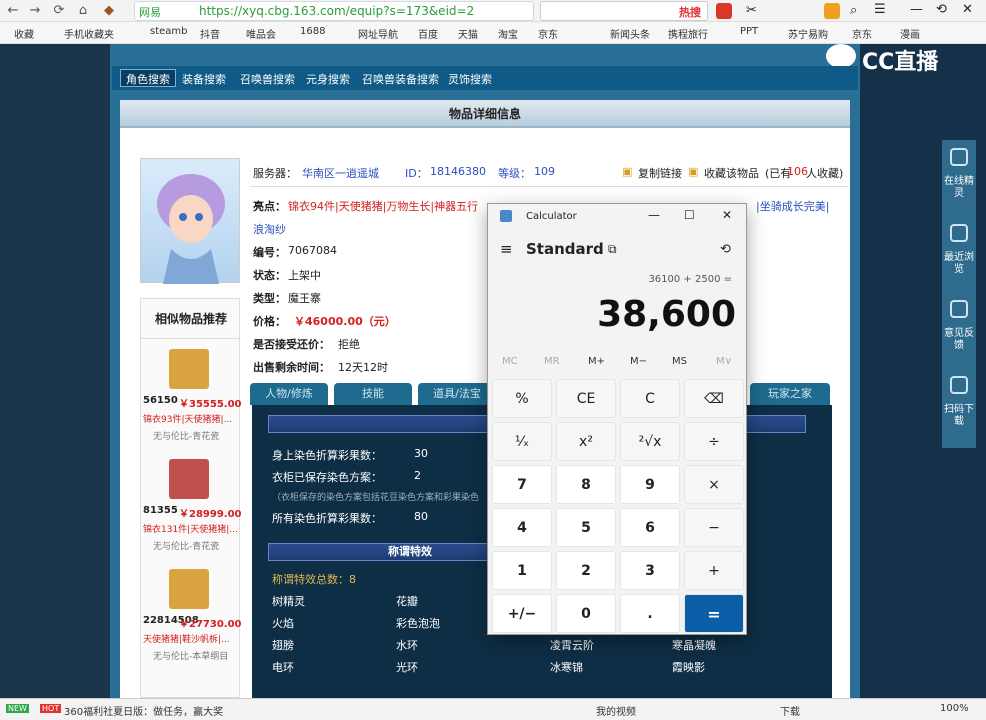 The width and height of the screenshot is (986, 720). Describe the element at coordinates (83, 11) in the screenshot. I see `home-icon: ⌂` at that location.